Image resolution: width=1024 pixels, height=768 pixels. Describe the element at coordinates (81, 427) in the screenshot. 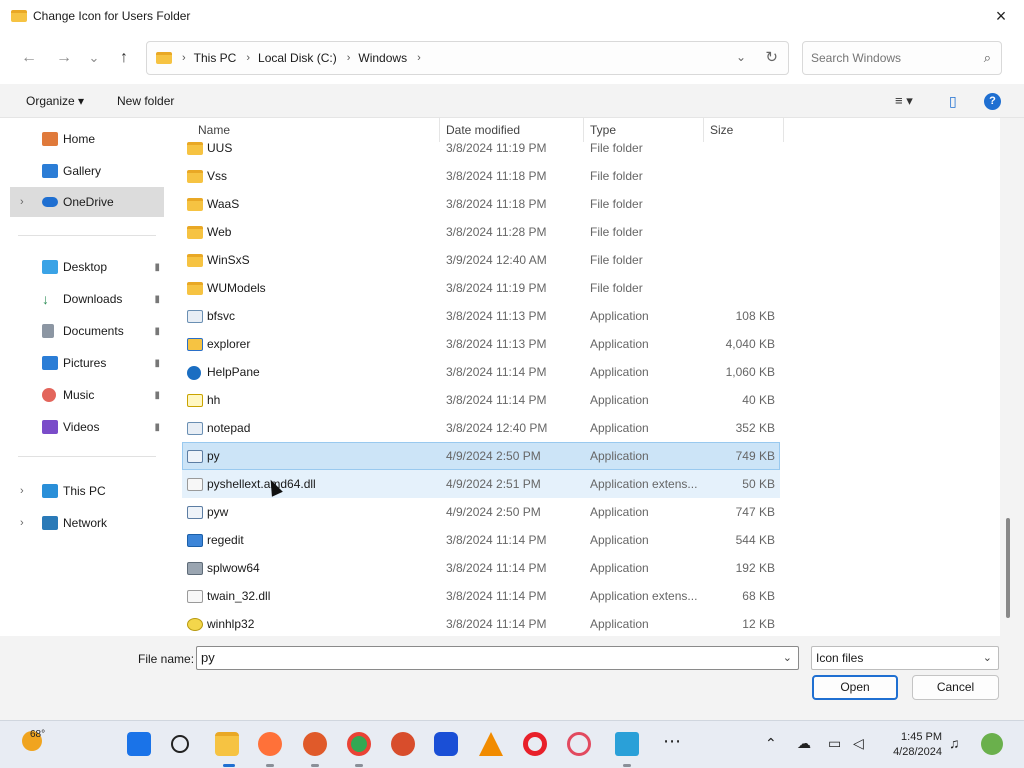

I see `sidebar-item-label: Videos` at that location.